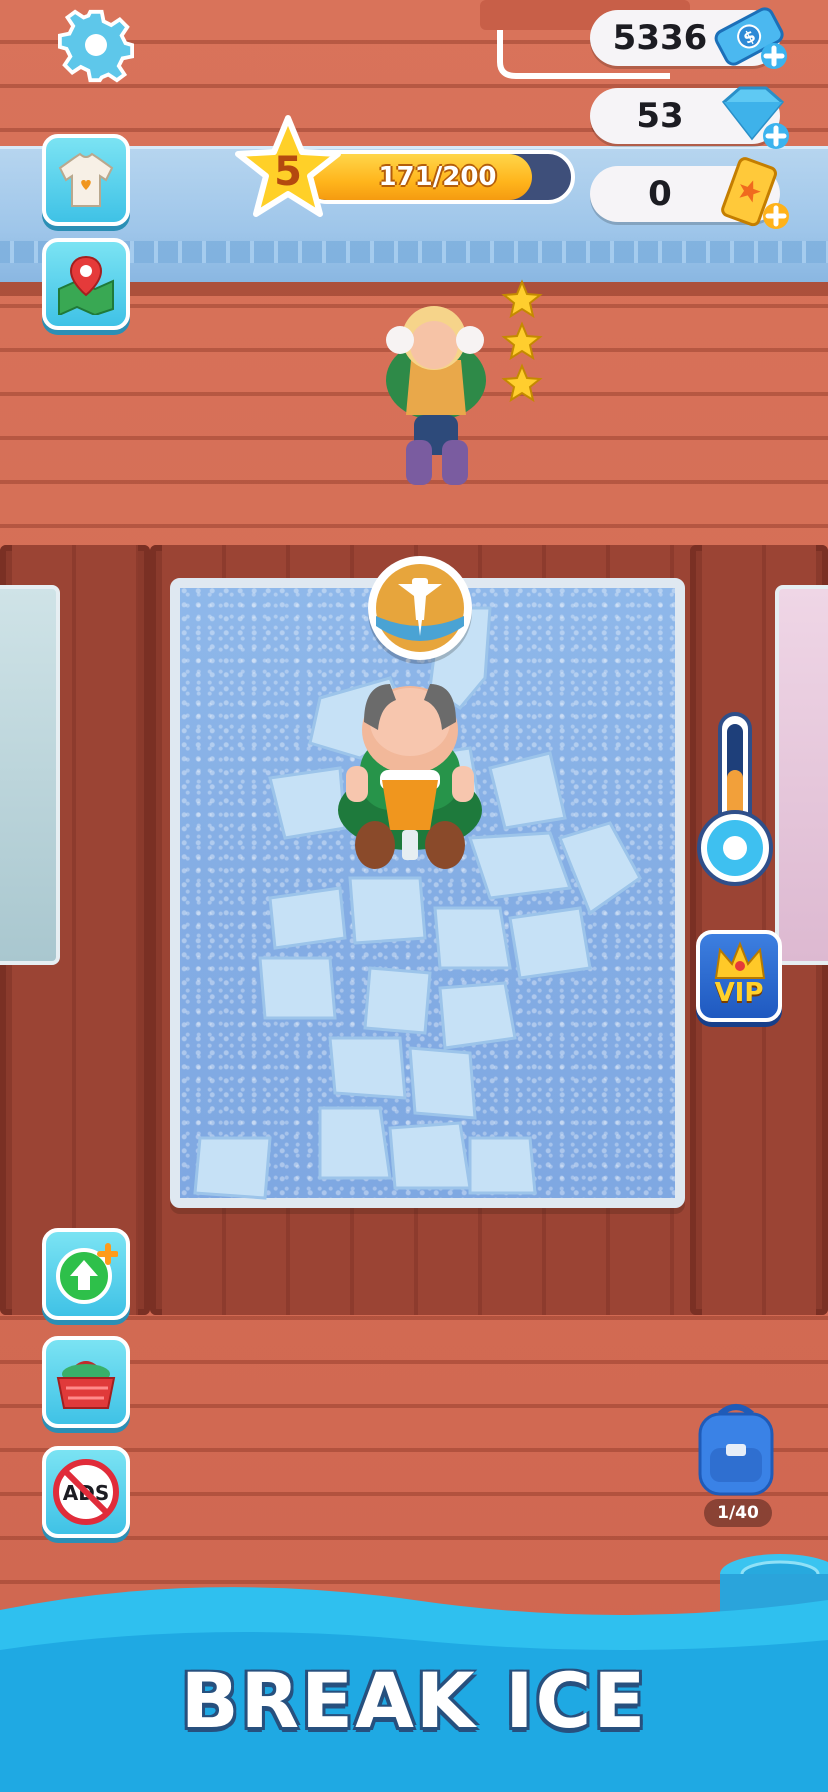 The width and height of the screenshot is (828, 1792). I want to click on map-pin-icon, so click(86, 285).